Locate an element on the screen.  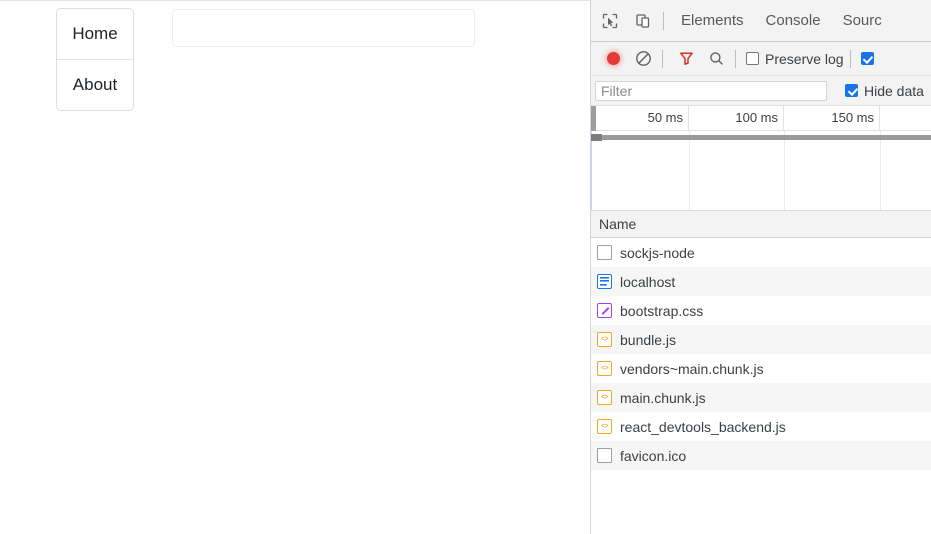
nav-item-home: Home is located at coordinates (95, 34).